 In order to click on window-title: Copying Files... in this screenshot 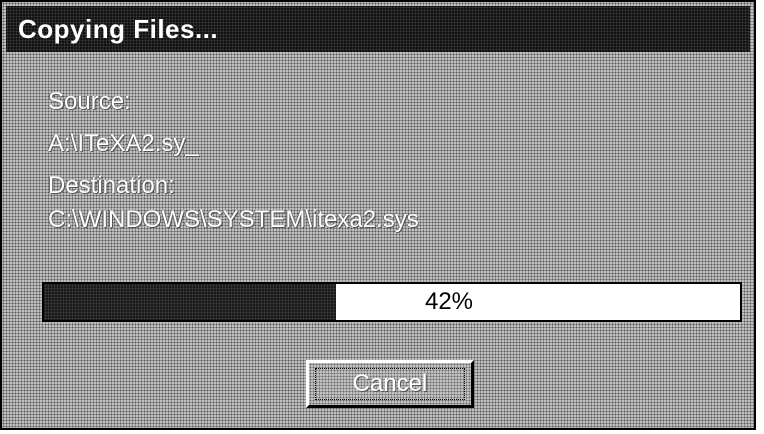, I will do `click(118, 29)`.